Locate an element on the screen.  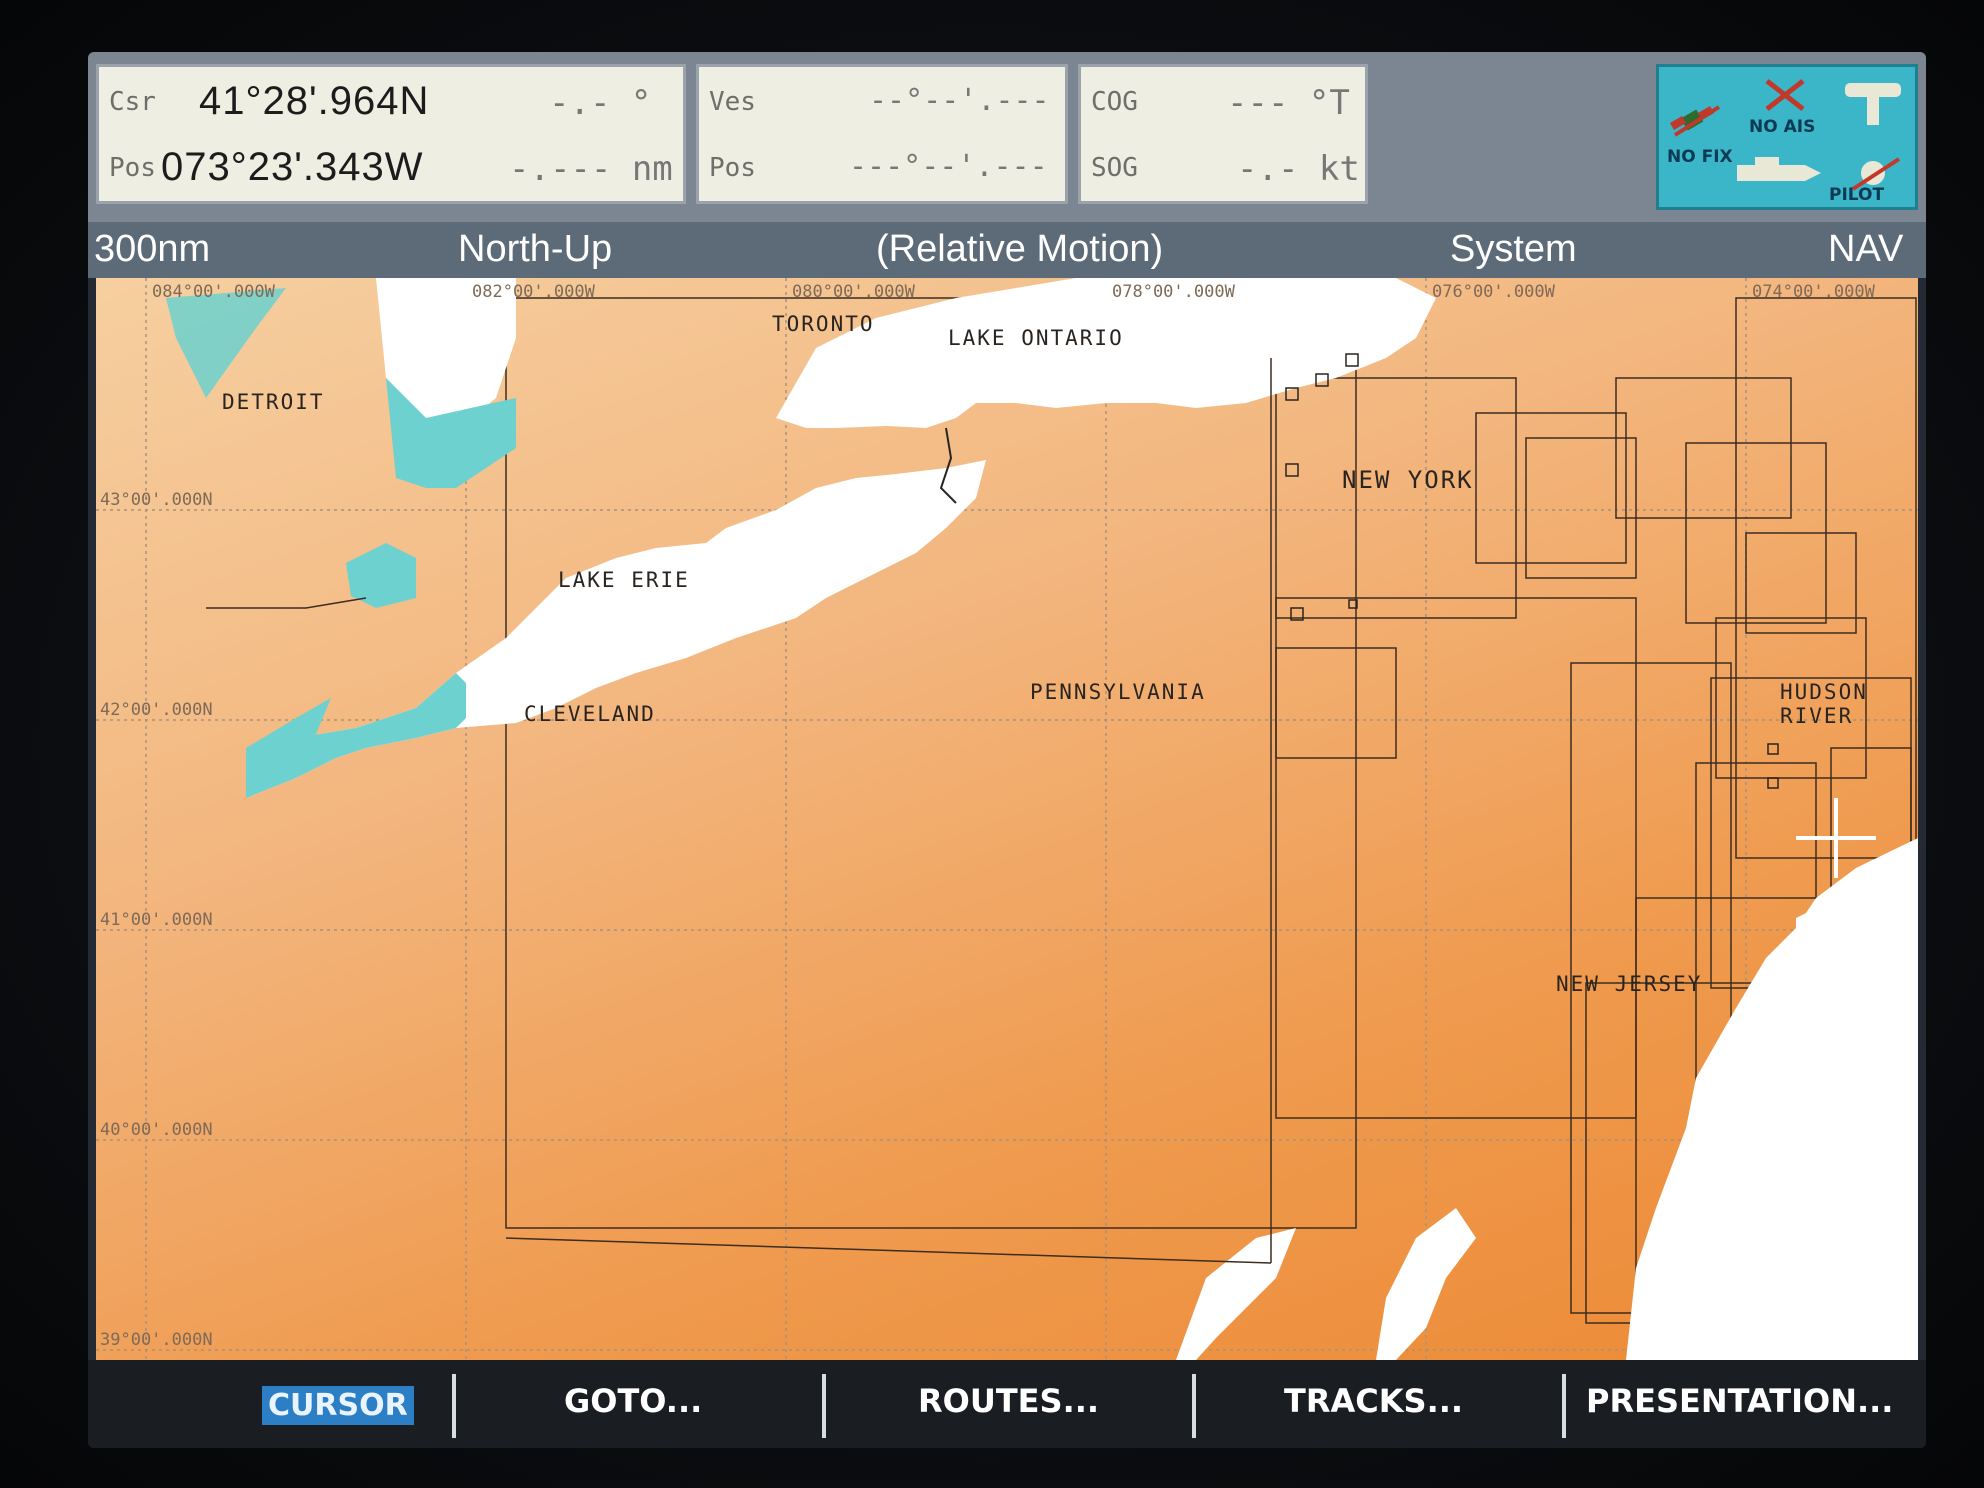
label-new-york: NEW YORK is located at coordinates (1408, 480).